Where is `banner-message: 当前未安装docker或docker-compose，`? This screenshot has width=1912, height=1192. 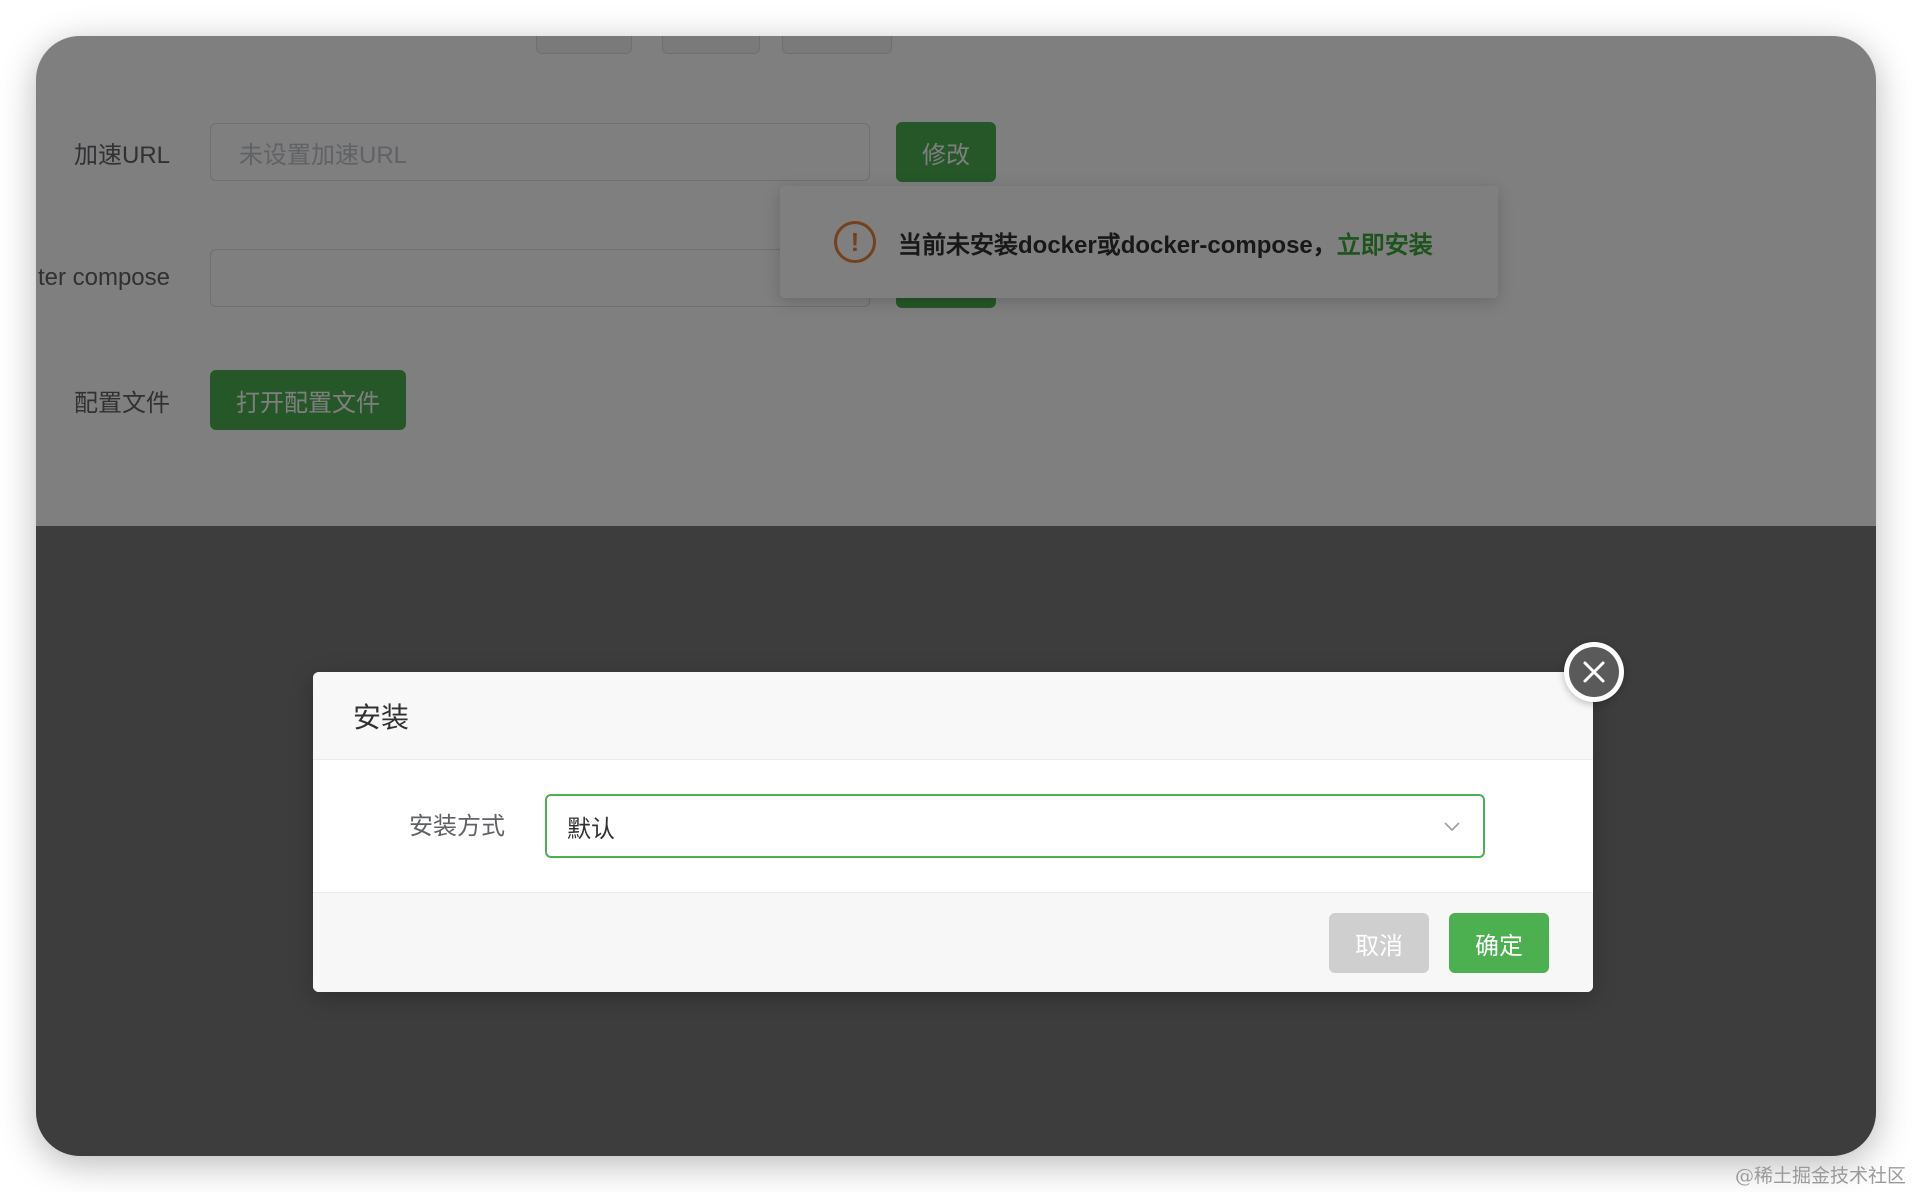 banner-message: 当前未安装docker或docker-compose， is located at coordinates (1117, 245).